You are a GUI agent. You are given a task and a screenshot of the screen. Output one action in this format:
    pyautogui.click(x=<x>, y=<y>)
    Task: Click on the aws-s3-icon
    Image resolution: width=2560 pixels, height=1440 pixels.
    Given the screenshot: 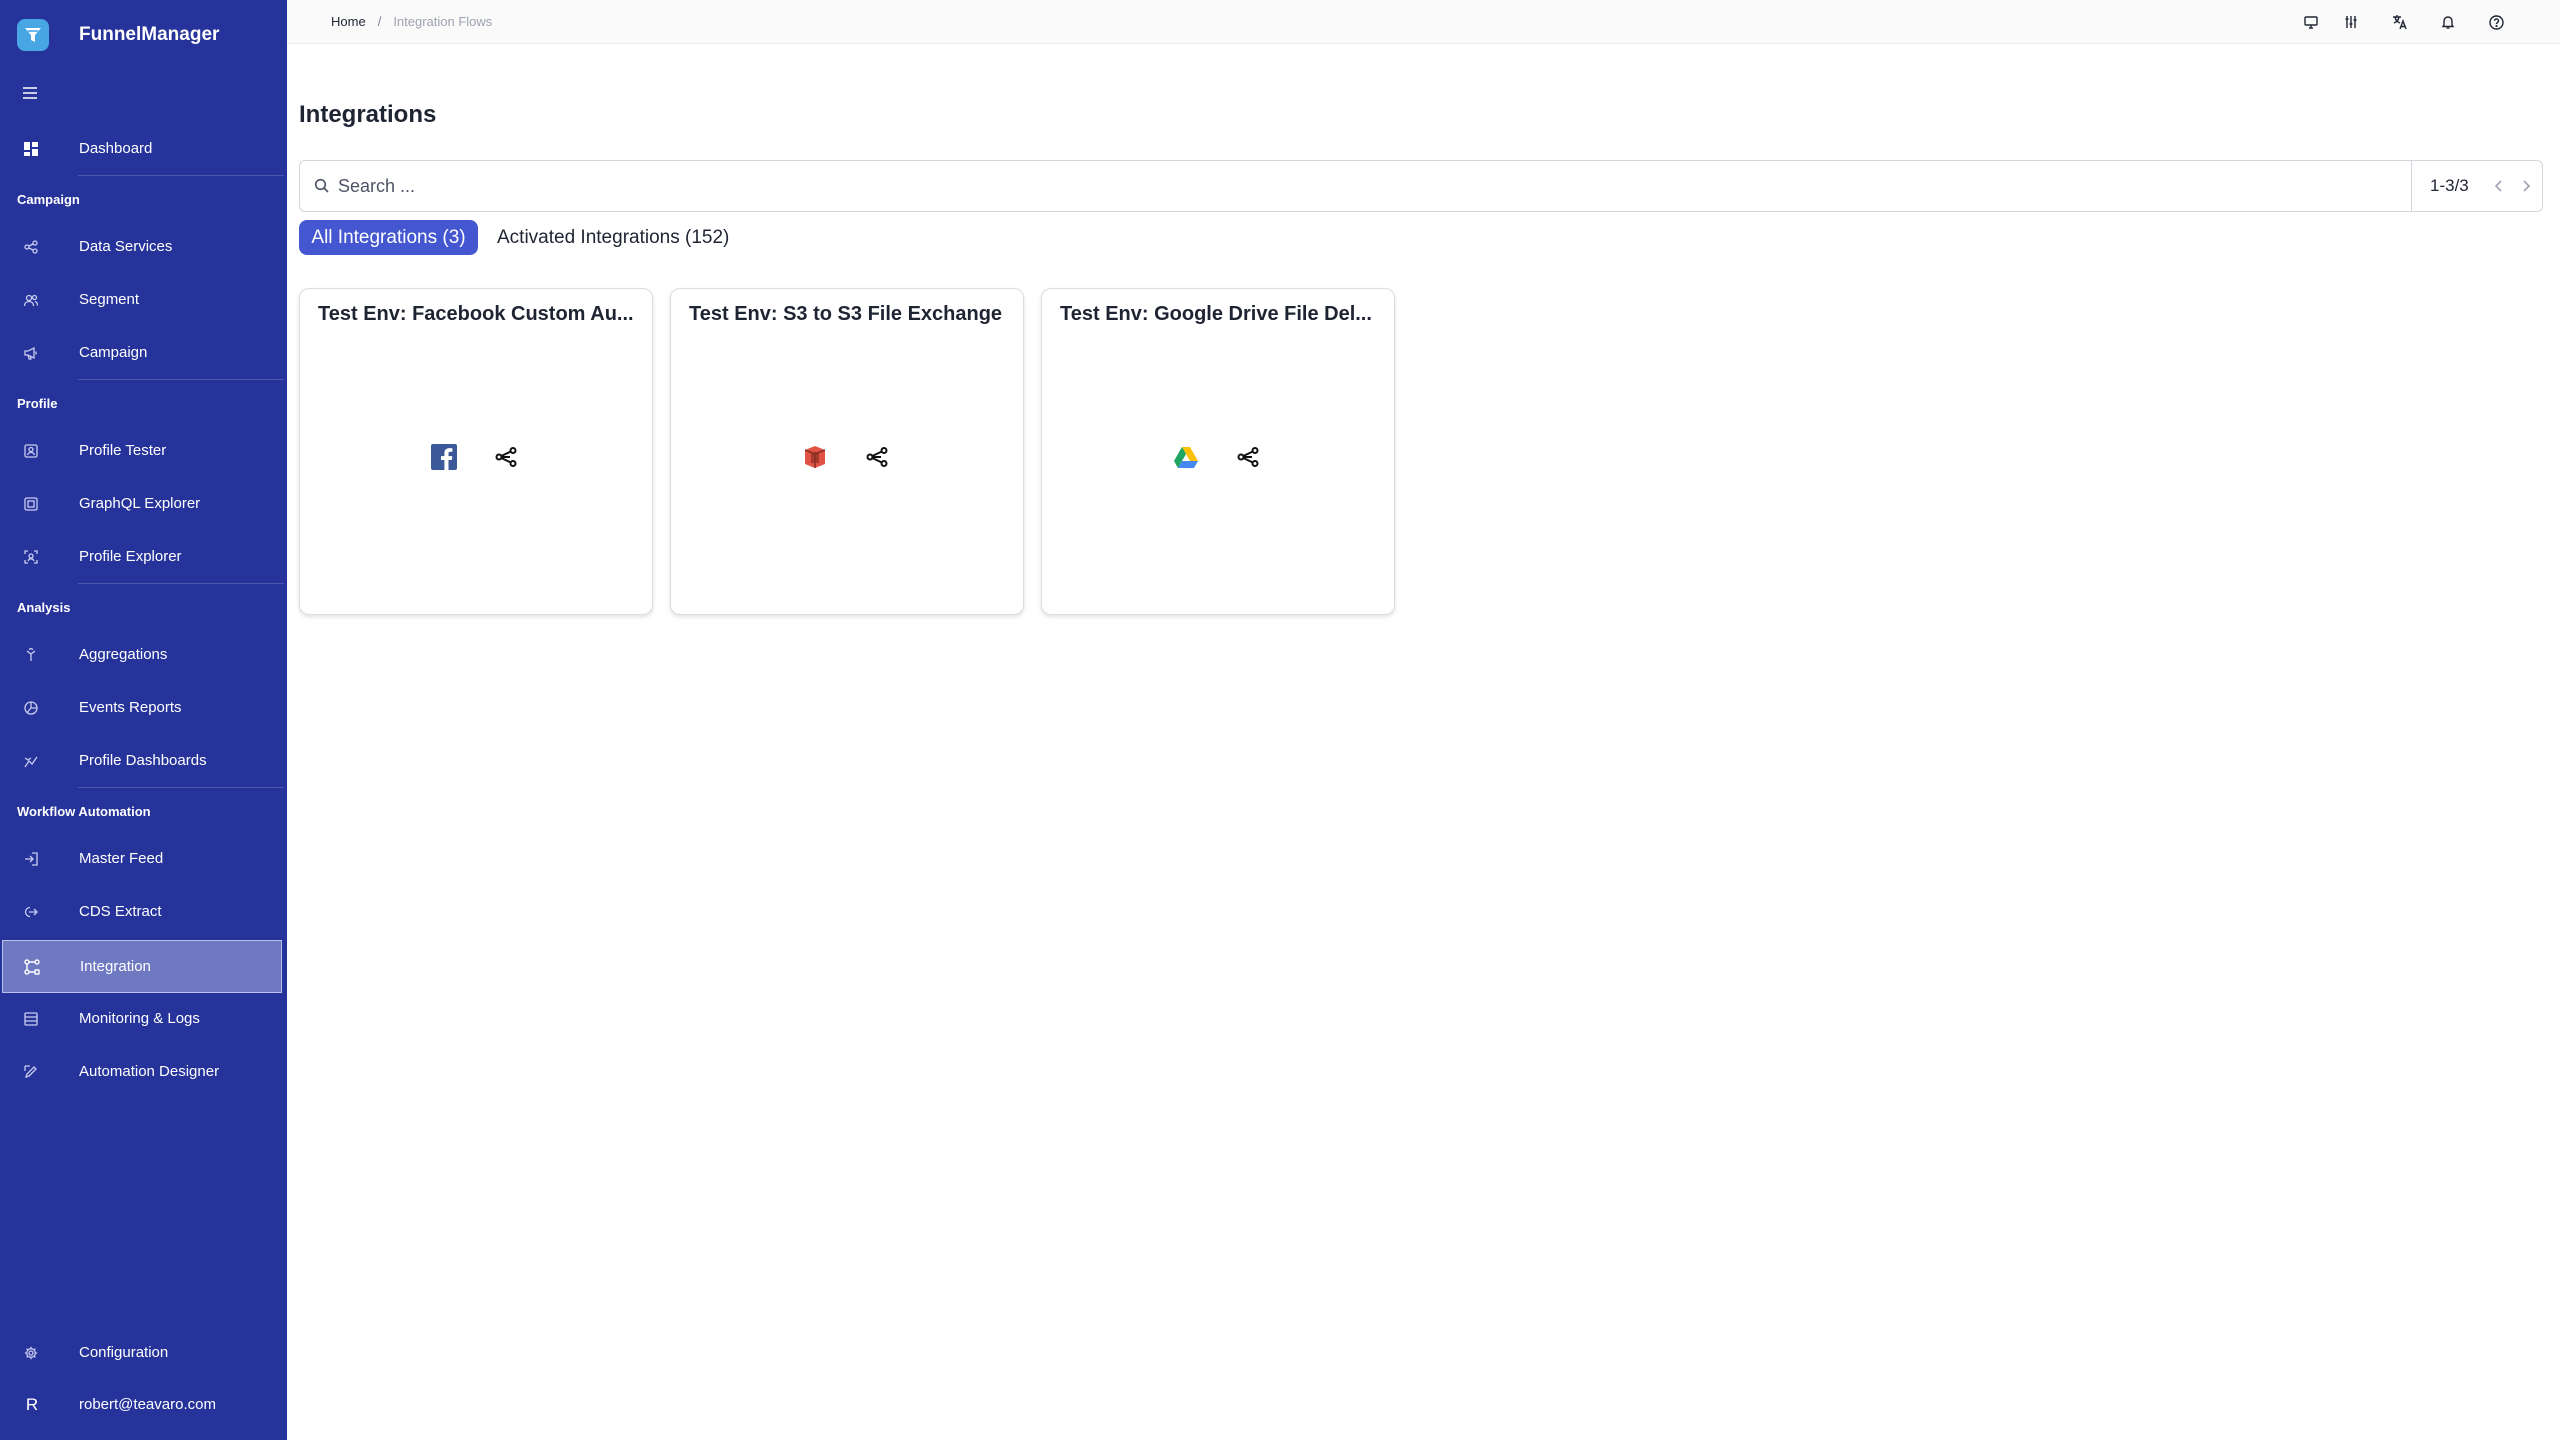 What is the action you would take?
    pyautogui.click(x=815, y=457)
    